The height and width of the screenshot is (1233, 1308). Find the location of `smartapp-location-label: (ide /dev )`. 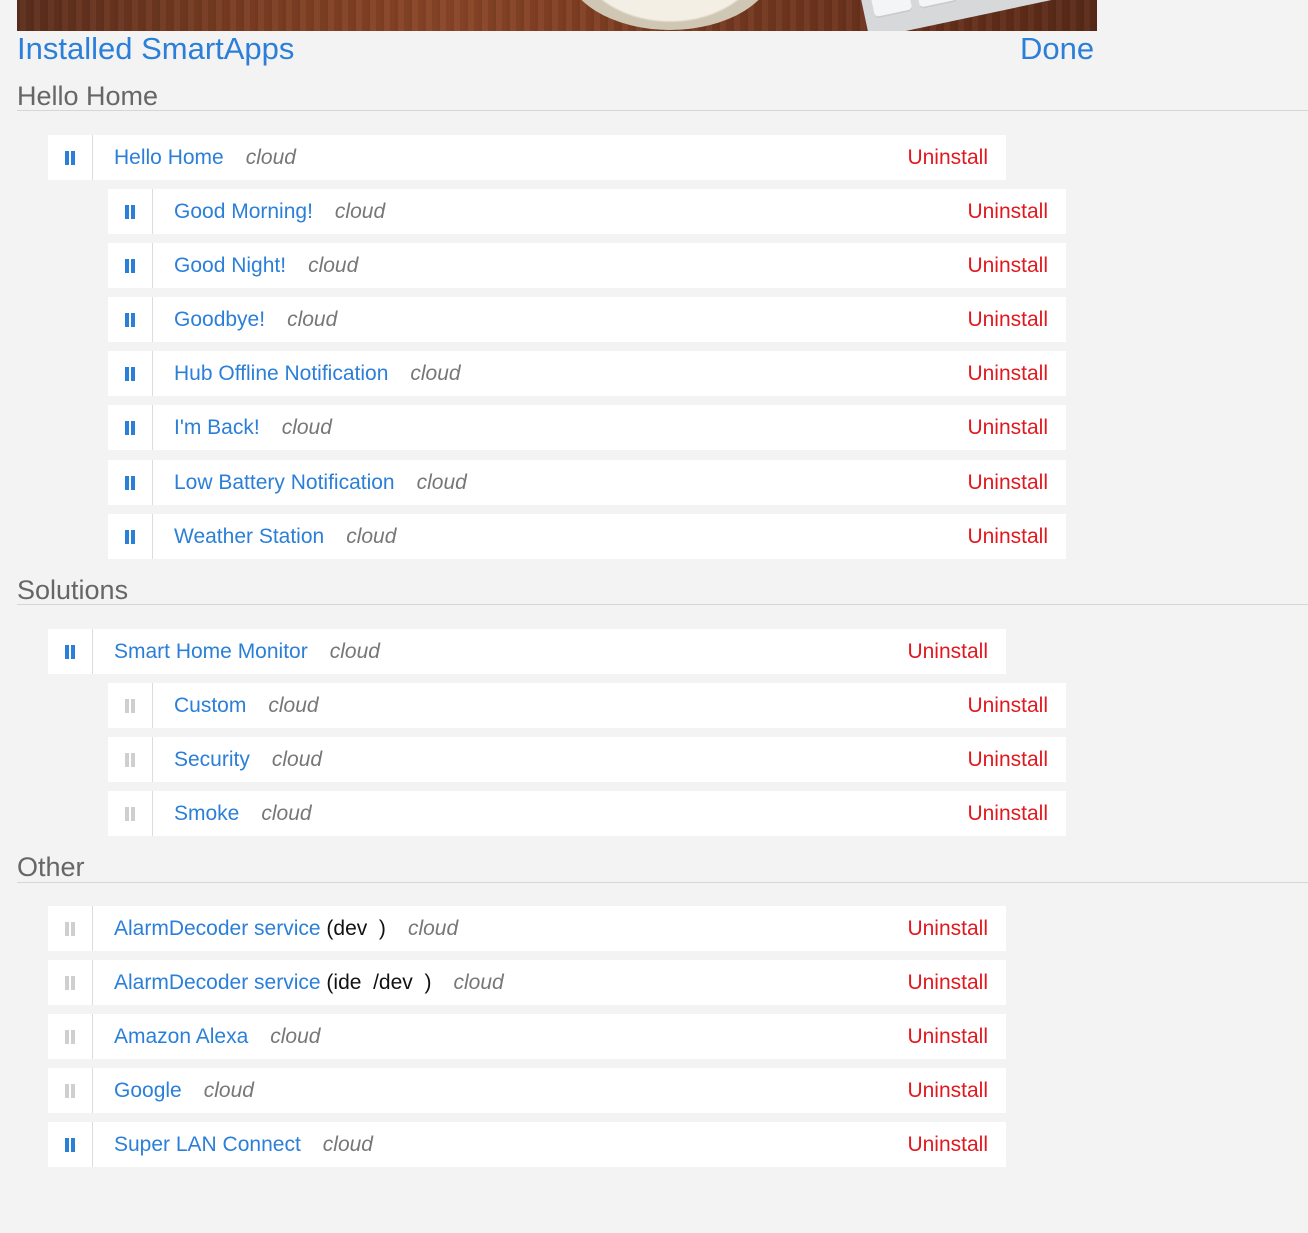

smartapp-location-label: (ide /dev ) is located at coordinates (376, 982).